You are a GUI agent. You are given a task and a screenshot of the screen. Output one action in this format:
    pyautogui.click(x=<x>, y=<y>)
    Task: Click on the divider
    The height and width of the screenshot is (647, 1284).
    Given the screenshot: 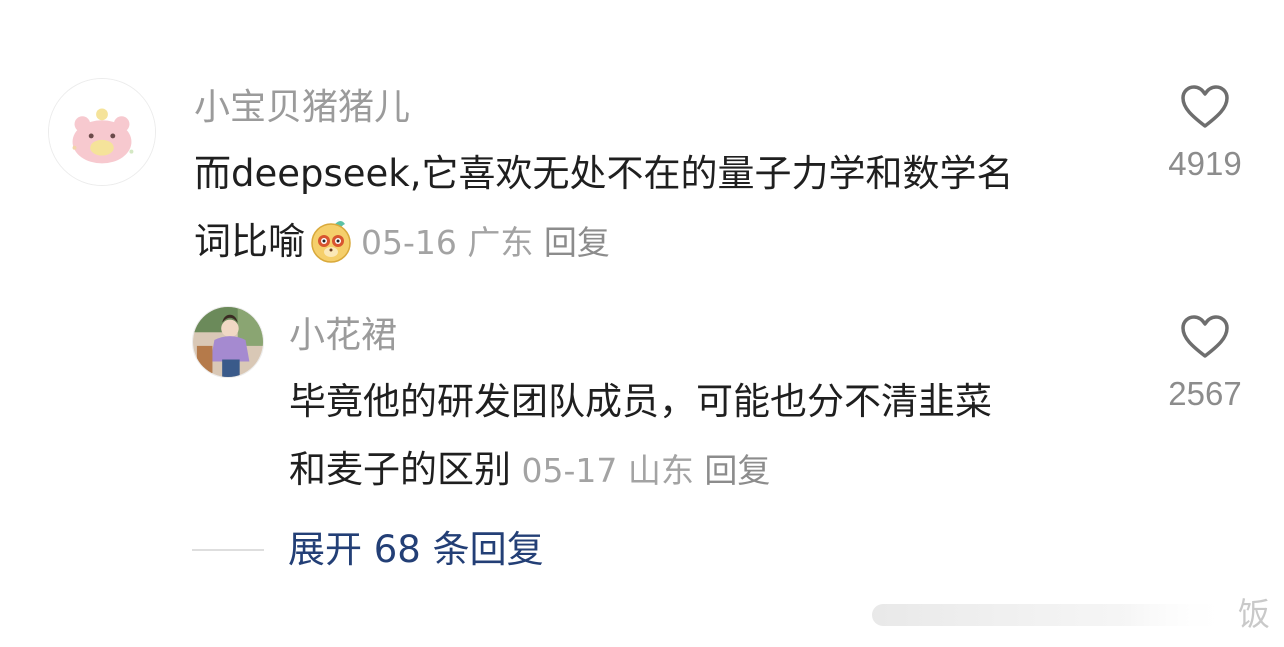 What is the action you would take?
    pyautogui.click(x=228, y=550)
    